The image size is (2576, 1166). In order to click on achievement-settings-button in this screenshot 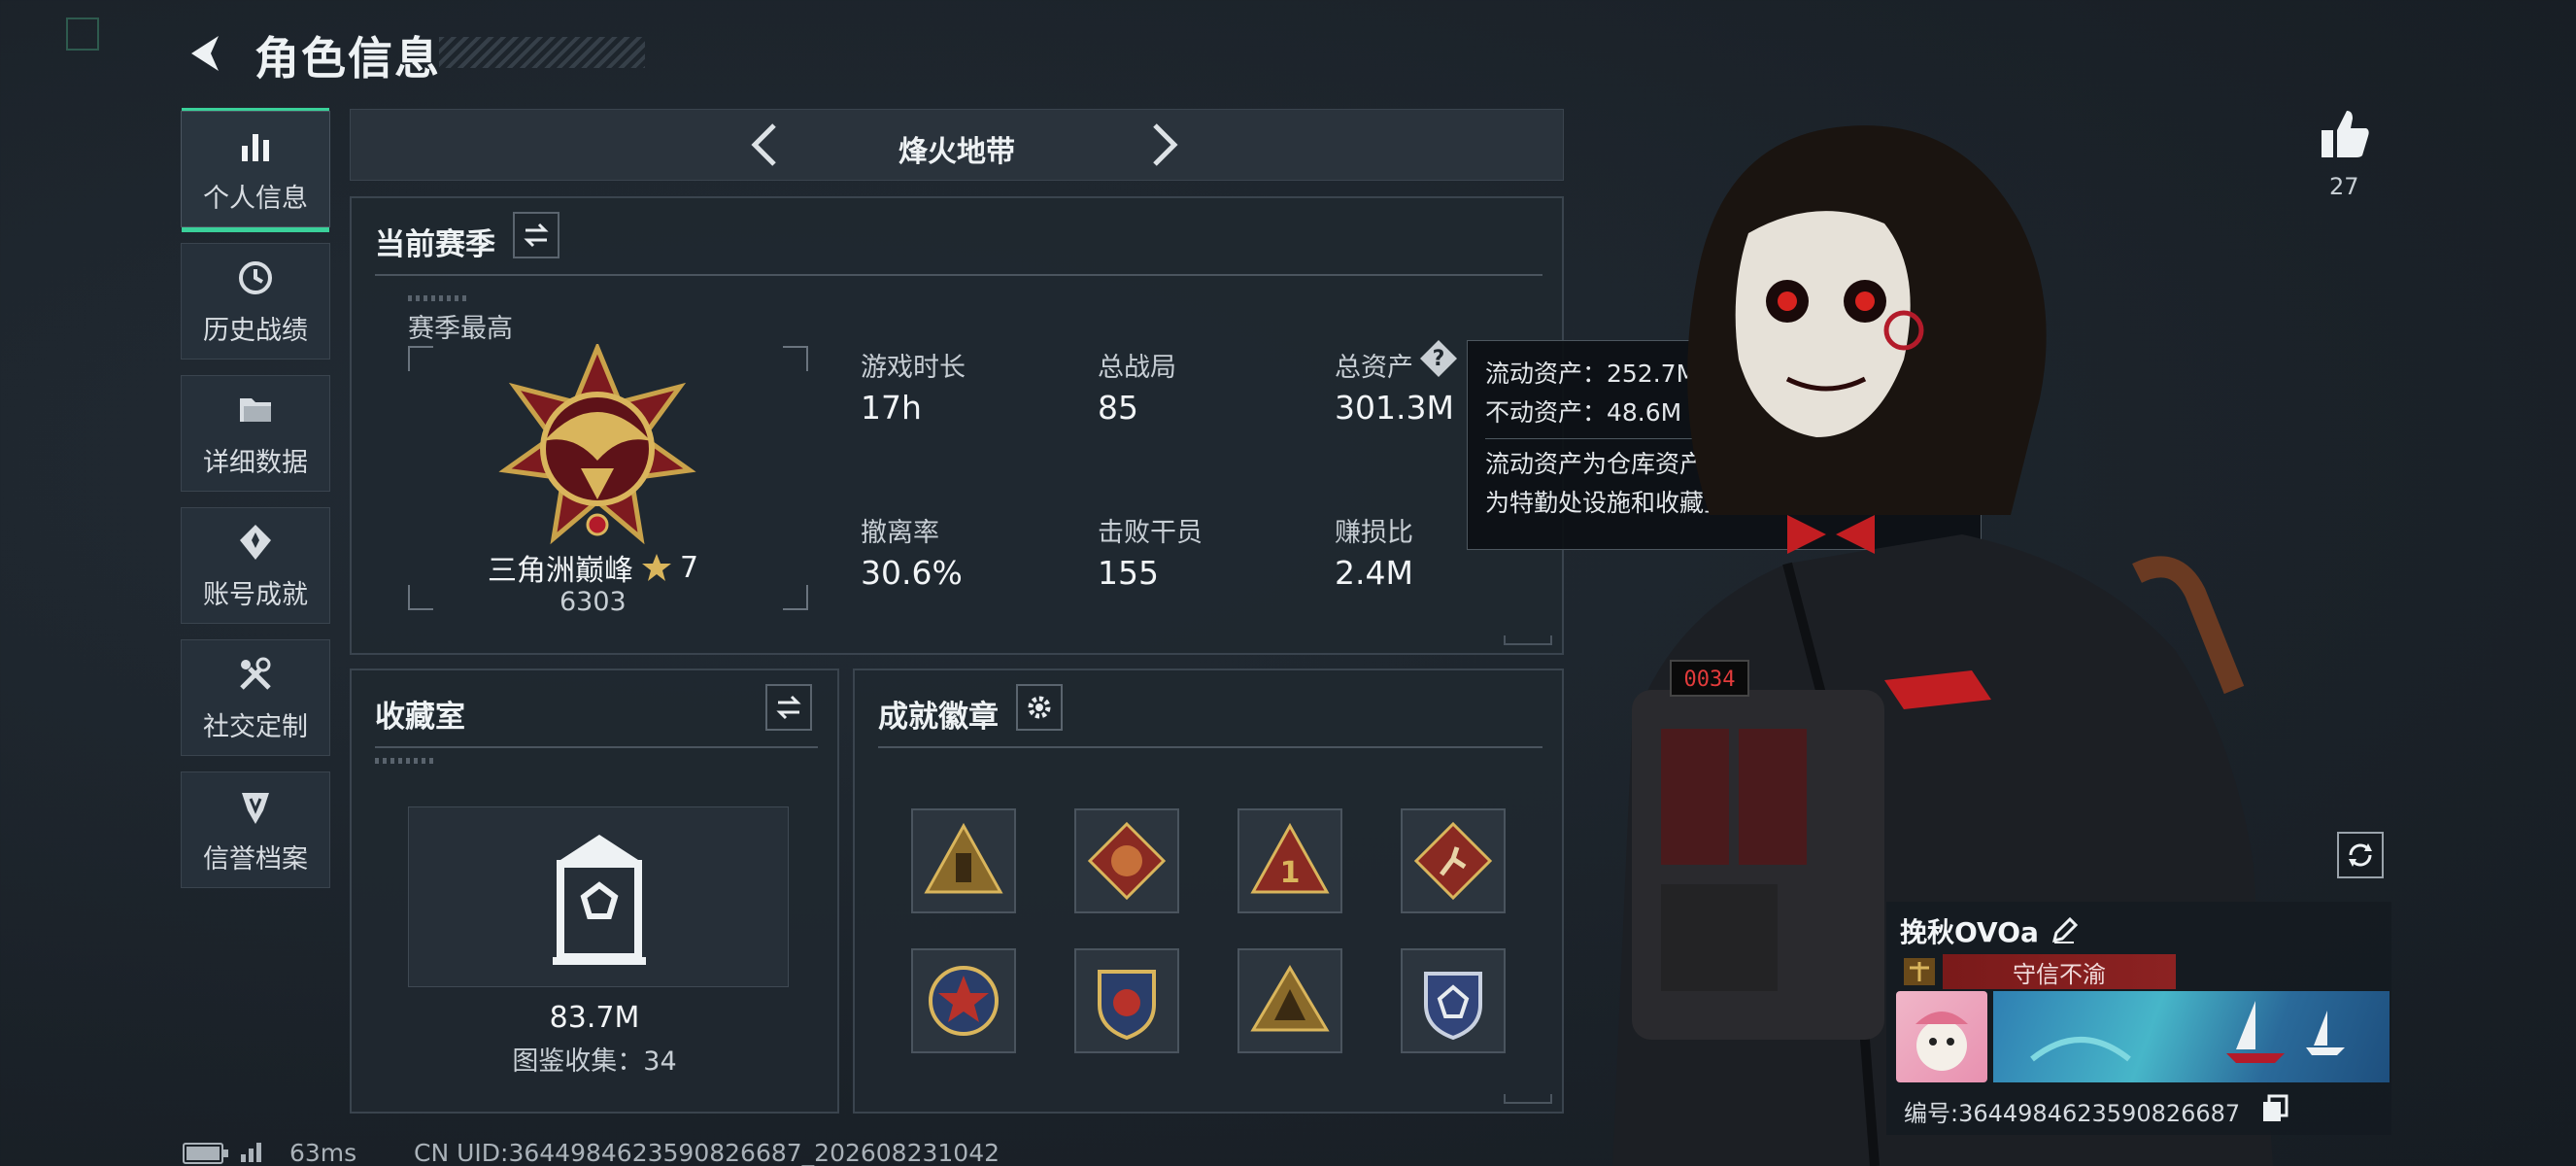, I will do `click(1039, 707)`.